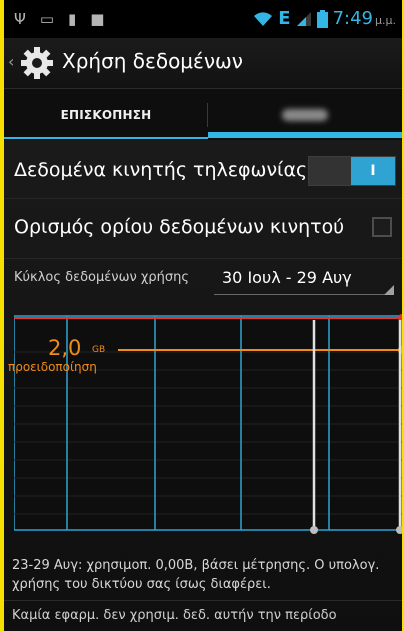  What do you see at coordinates (203, 600) in the screenshot?
I see `divider` at bounding box center [203, 600].